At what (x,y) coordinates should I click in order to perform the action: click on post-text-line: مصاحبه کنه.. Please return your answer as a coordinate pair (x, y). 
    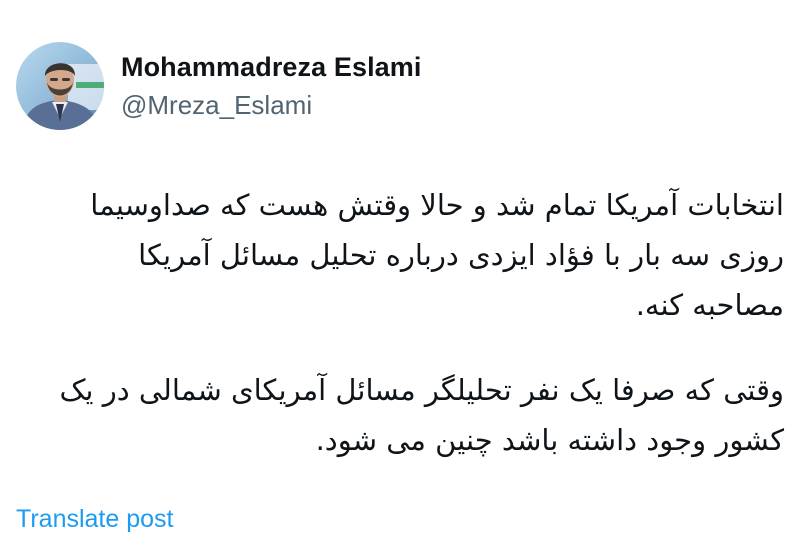
    Looking at the image, I should click on (709, 305).